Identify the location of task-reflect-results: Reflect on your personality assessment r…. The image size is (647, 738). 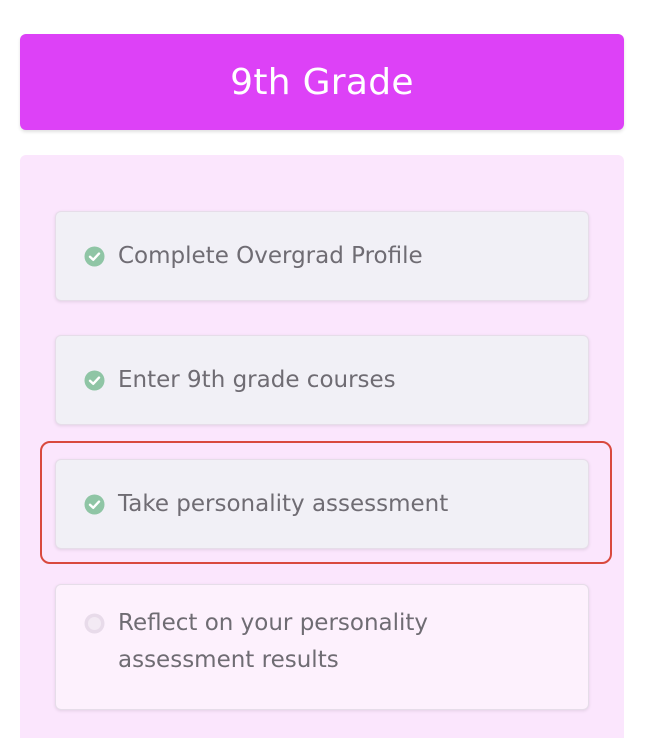
(322, 647).